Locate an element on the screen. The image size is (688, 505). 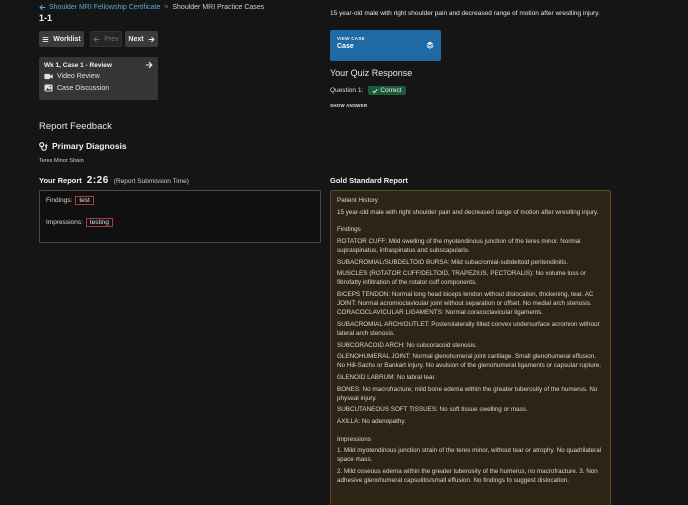
primary-diagnosis-heading: Primary Diagnosis is located at coordinates (83, 146).